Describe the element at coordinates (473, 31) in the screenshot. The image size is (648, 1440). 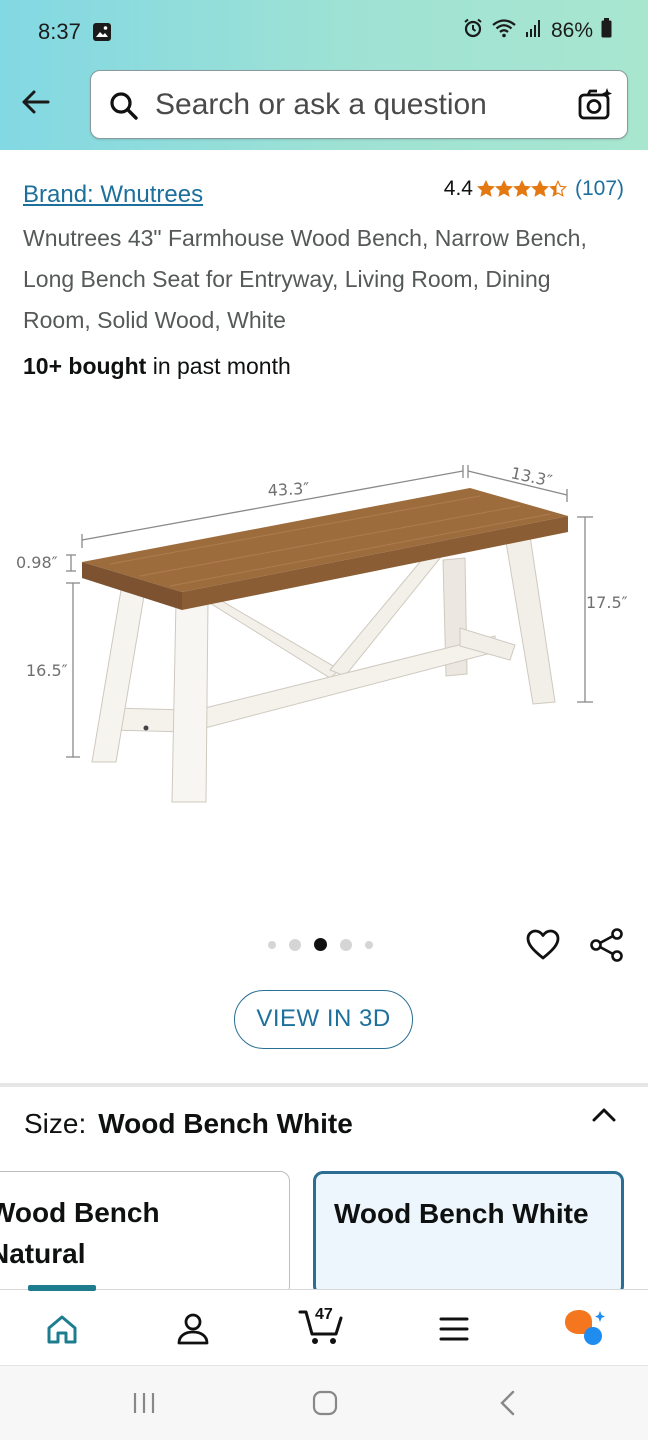
I see `alarm-icon` at that location.